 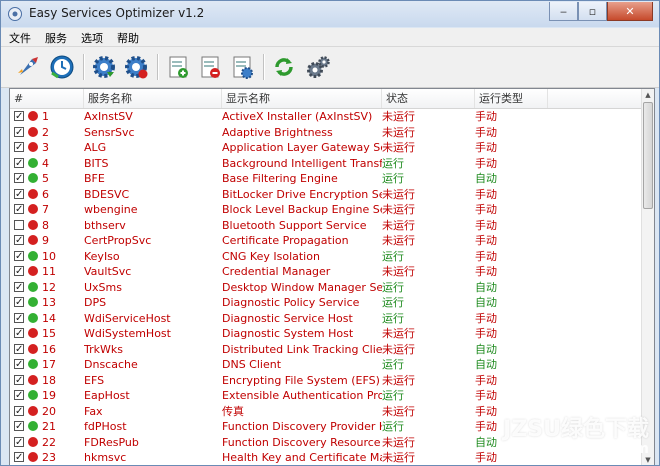 I want to click on rocket-icon, so click(x=28, y=67).